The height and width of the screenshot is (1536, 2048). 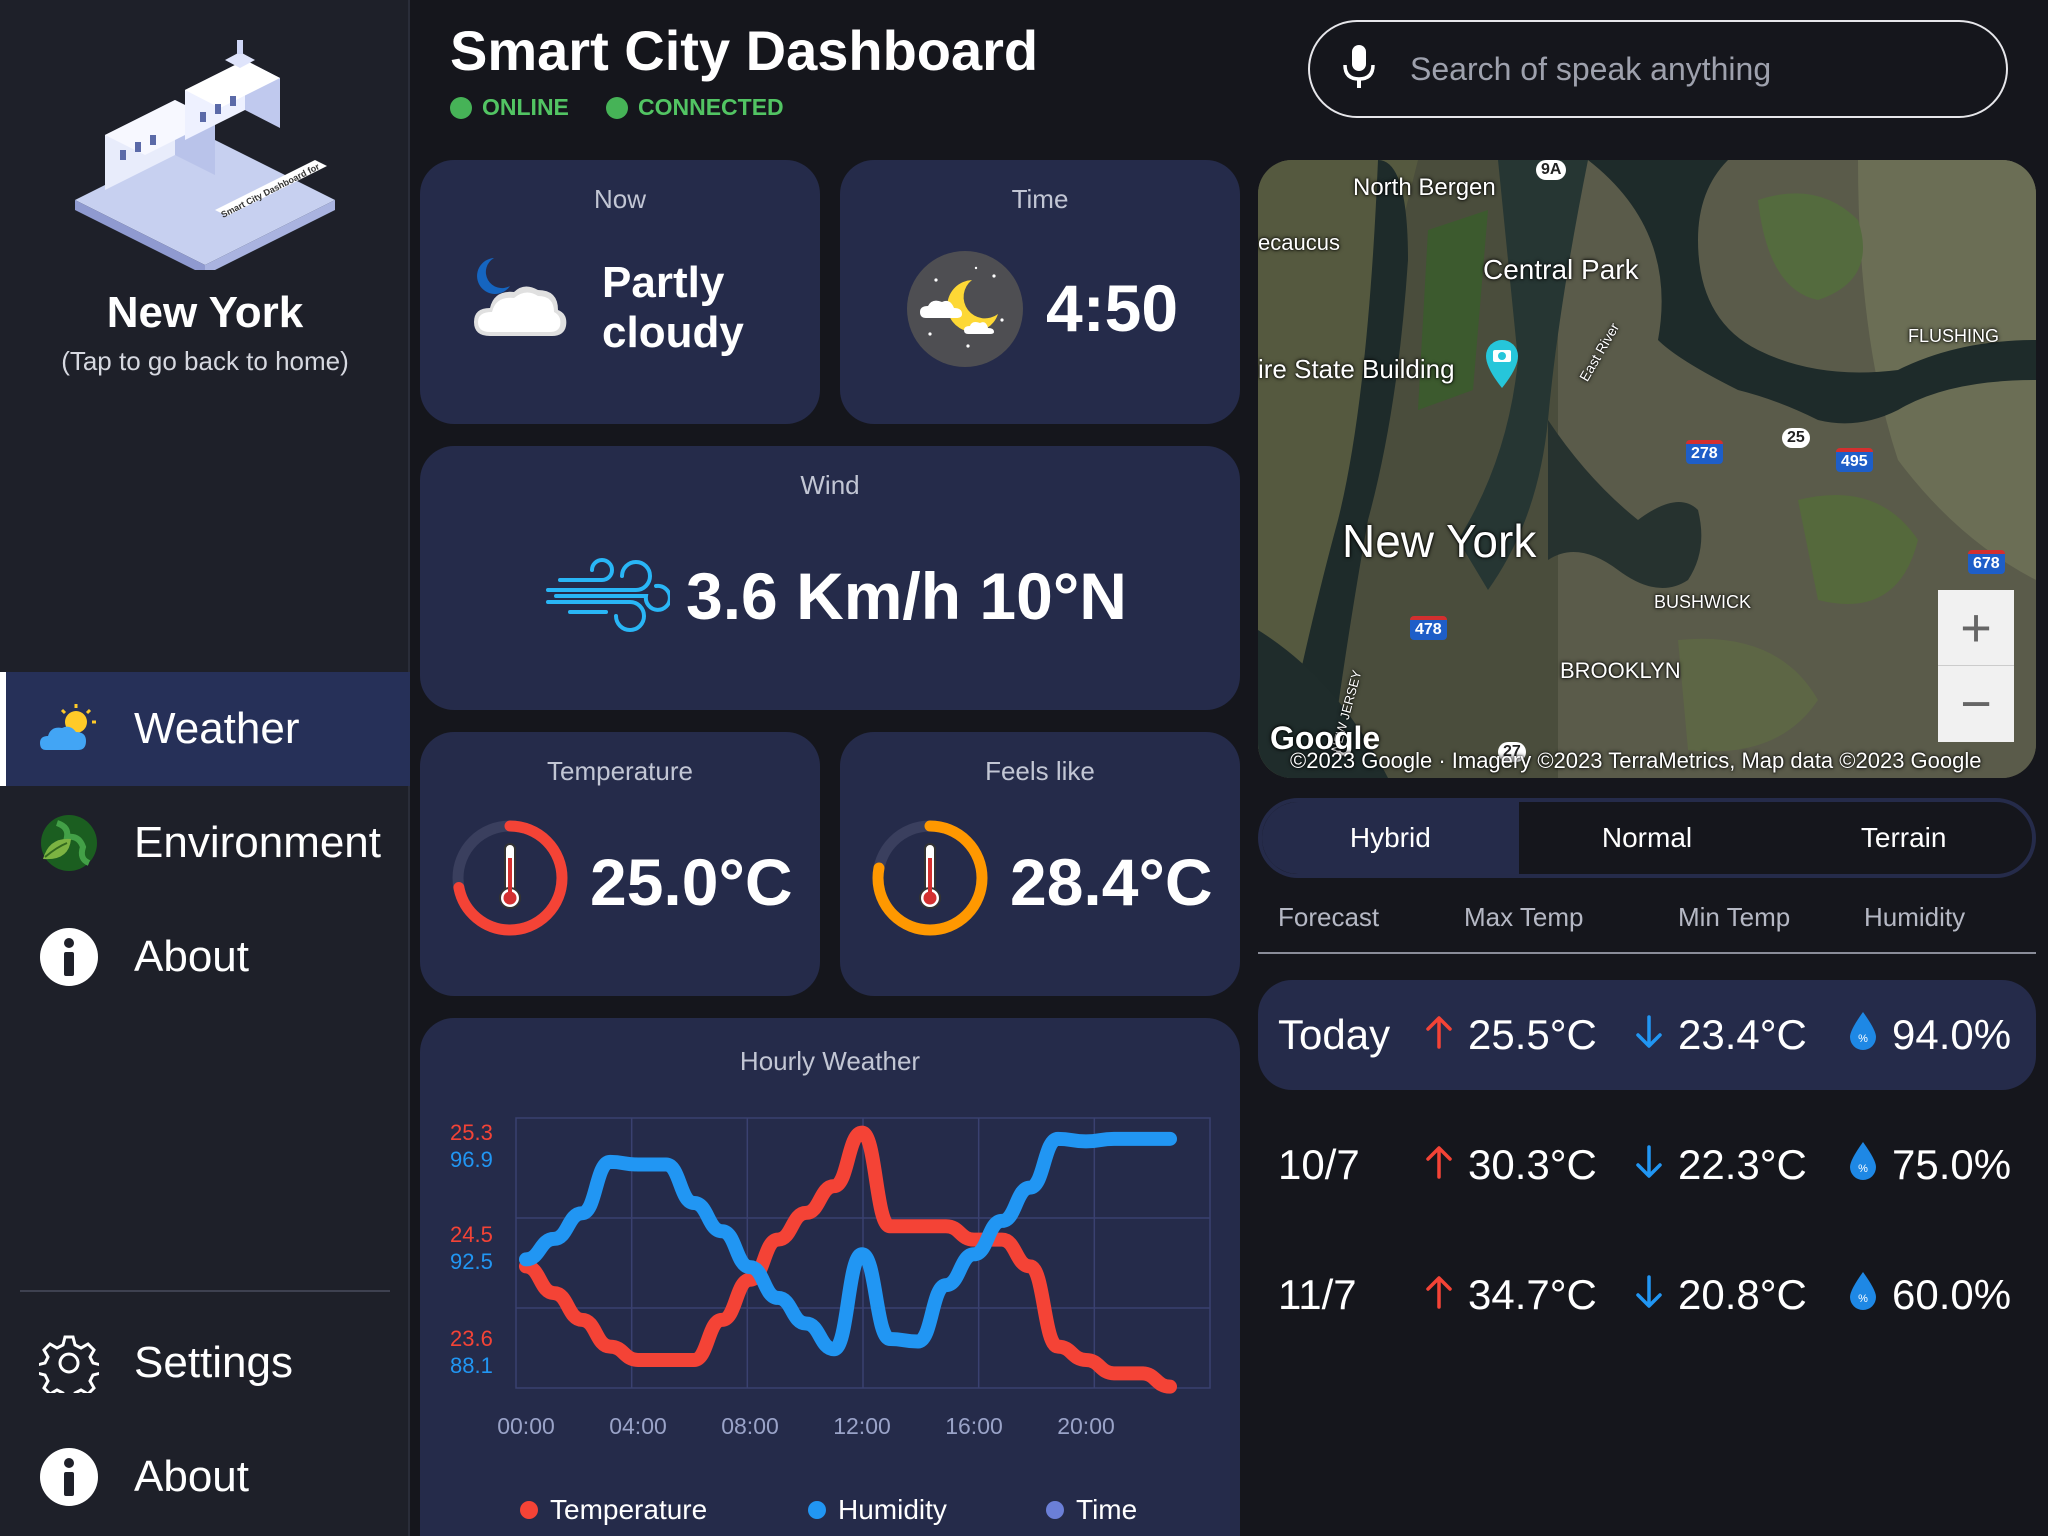 I want to click on now-card: Now Partly cloudy, so click(x=620, y=292).